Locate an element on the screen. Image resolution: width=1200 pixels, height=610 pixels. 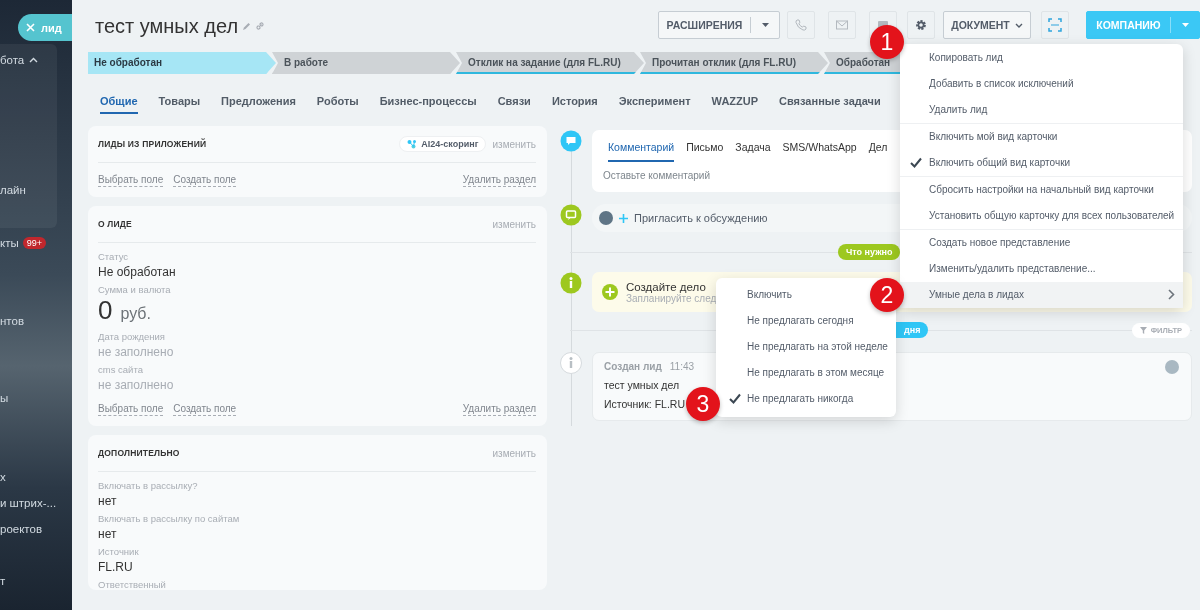
tab: Роботы is located at coordinates (337, 100).